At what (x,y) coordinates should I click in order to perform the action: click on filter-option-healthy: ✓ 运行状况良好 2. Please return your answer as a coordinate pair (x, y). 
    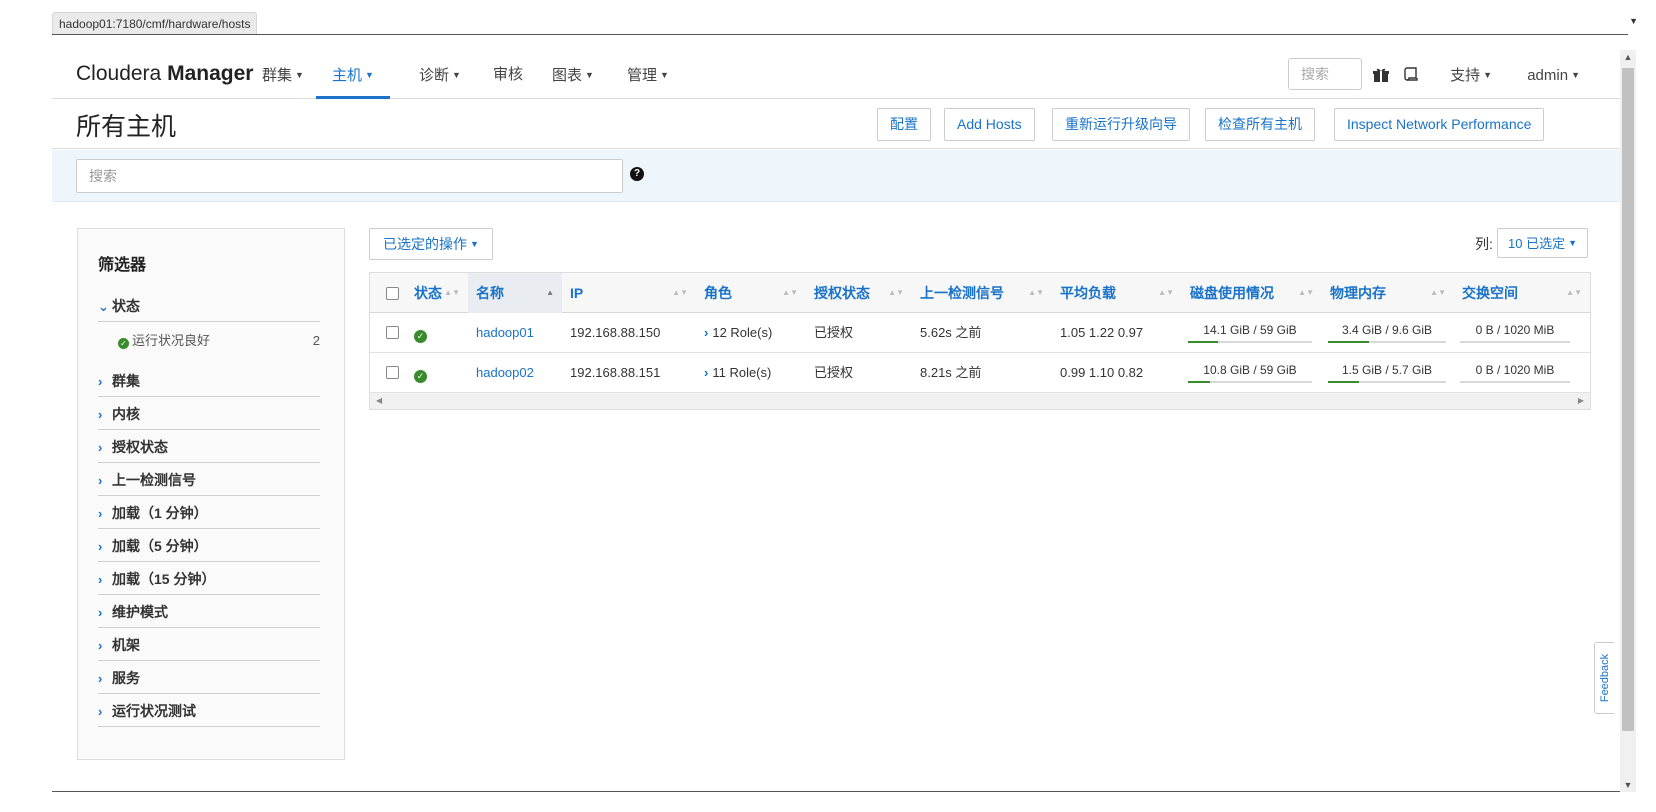
    Looking at the image, I should click on (219, 341).